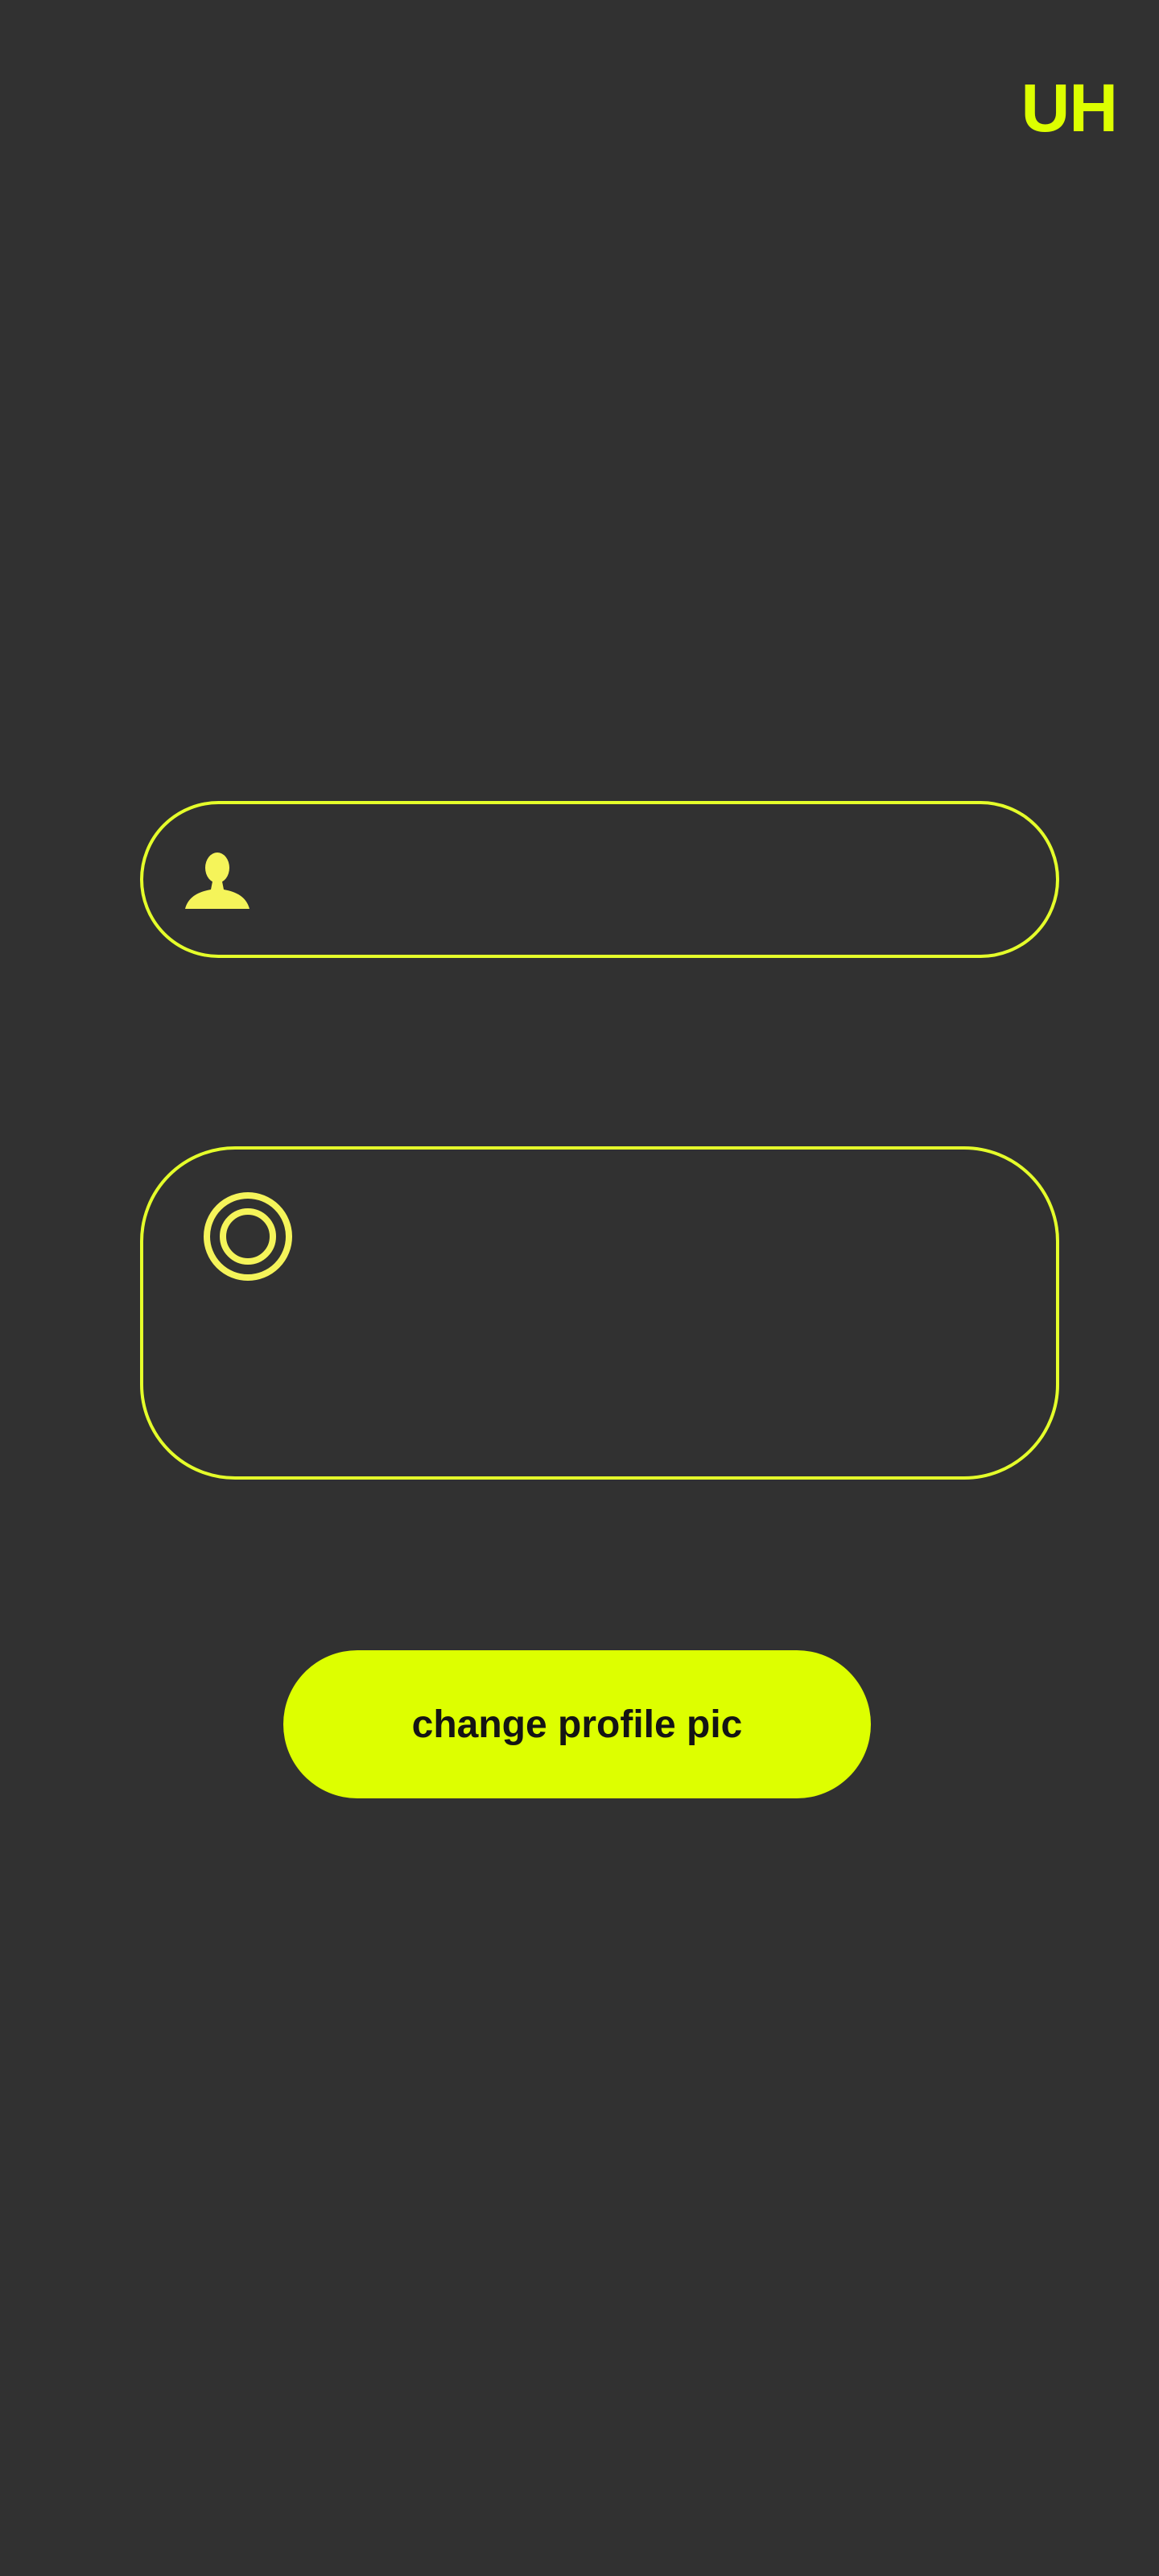 Image resolution: width=1159 pixels, height=2576 pixels. What do you see at coordinates (648, 1313) in the screenshot?
I see `bio-input` at bounding box center [648, 1313].